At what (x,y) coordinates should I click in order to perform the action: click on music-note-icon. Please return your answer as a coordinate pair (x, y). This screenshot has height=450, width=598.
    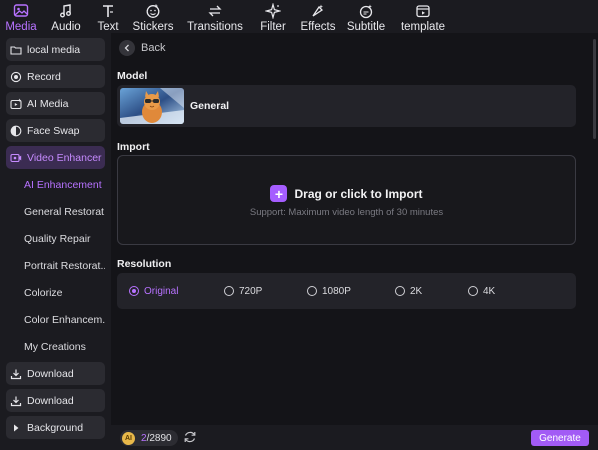
    Looking at the image, I should click on (65, 11).